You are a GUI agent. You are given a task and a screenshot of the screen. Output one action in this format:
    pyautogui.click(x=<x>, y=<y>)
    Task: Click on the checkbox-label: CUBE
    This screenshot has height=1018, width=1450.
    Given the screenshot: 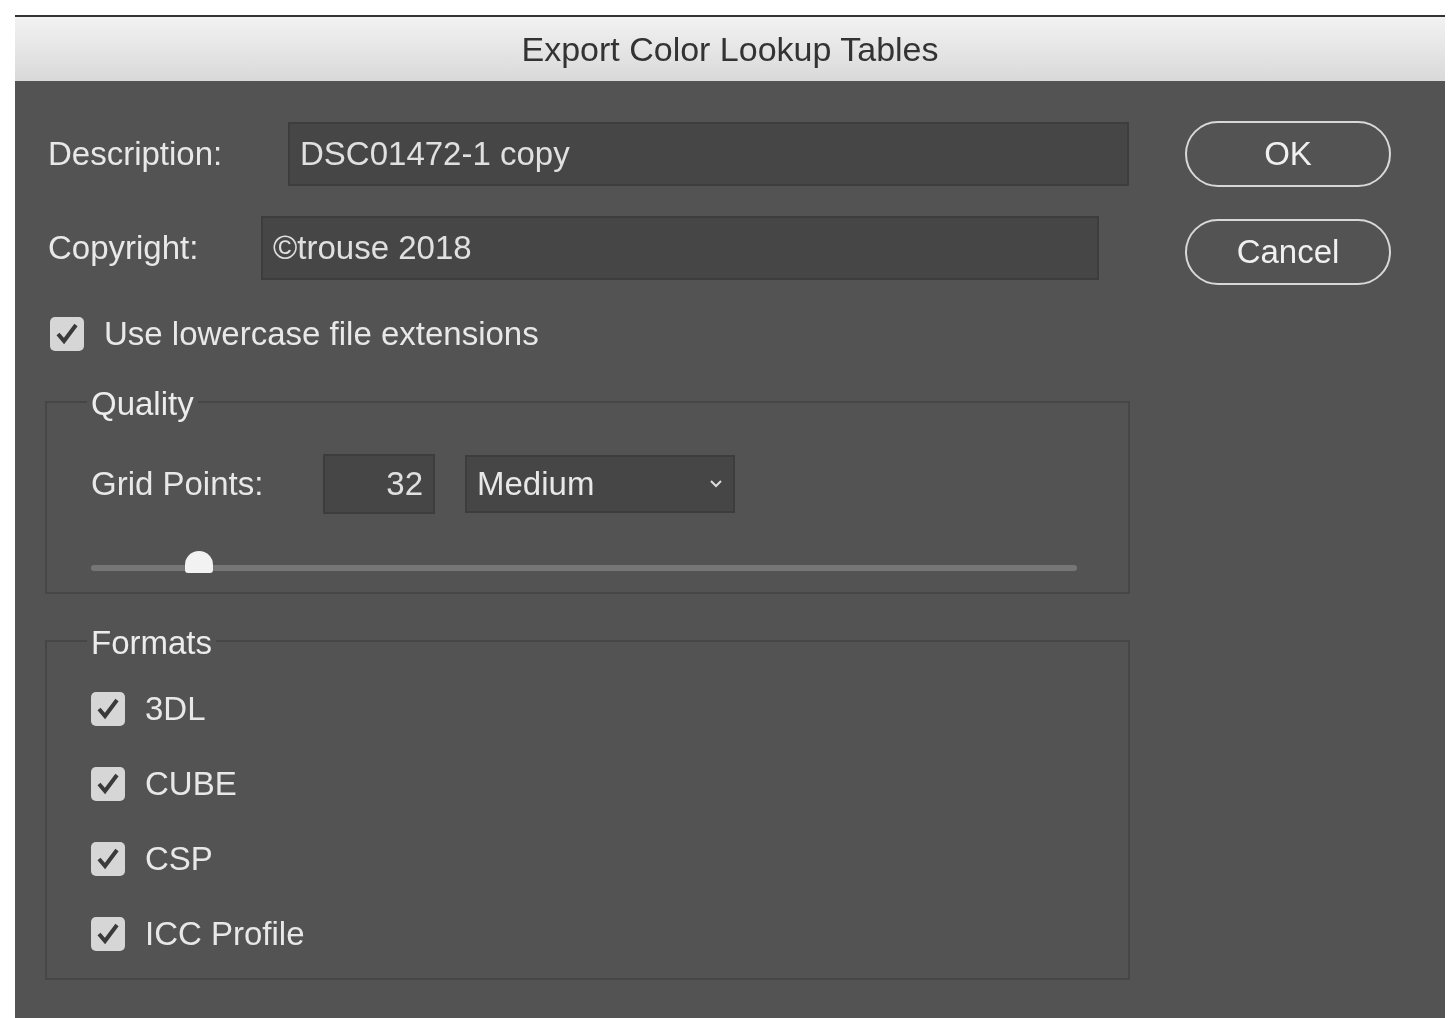 What is the action you would take?
    pyautogui.click(x=191, y=784)
    